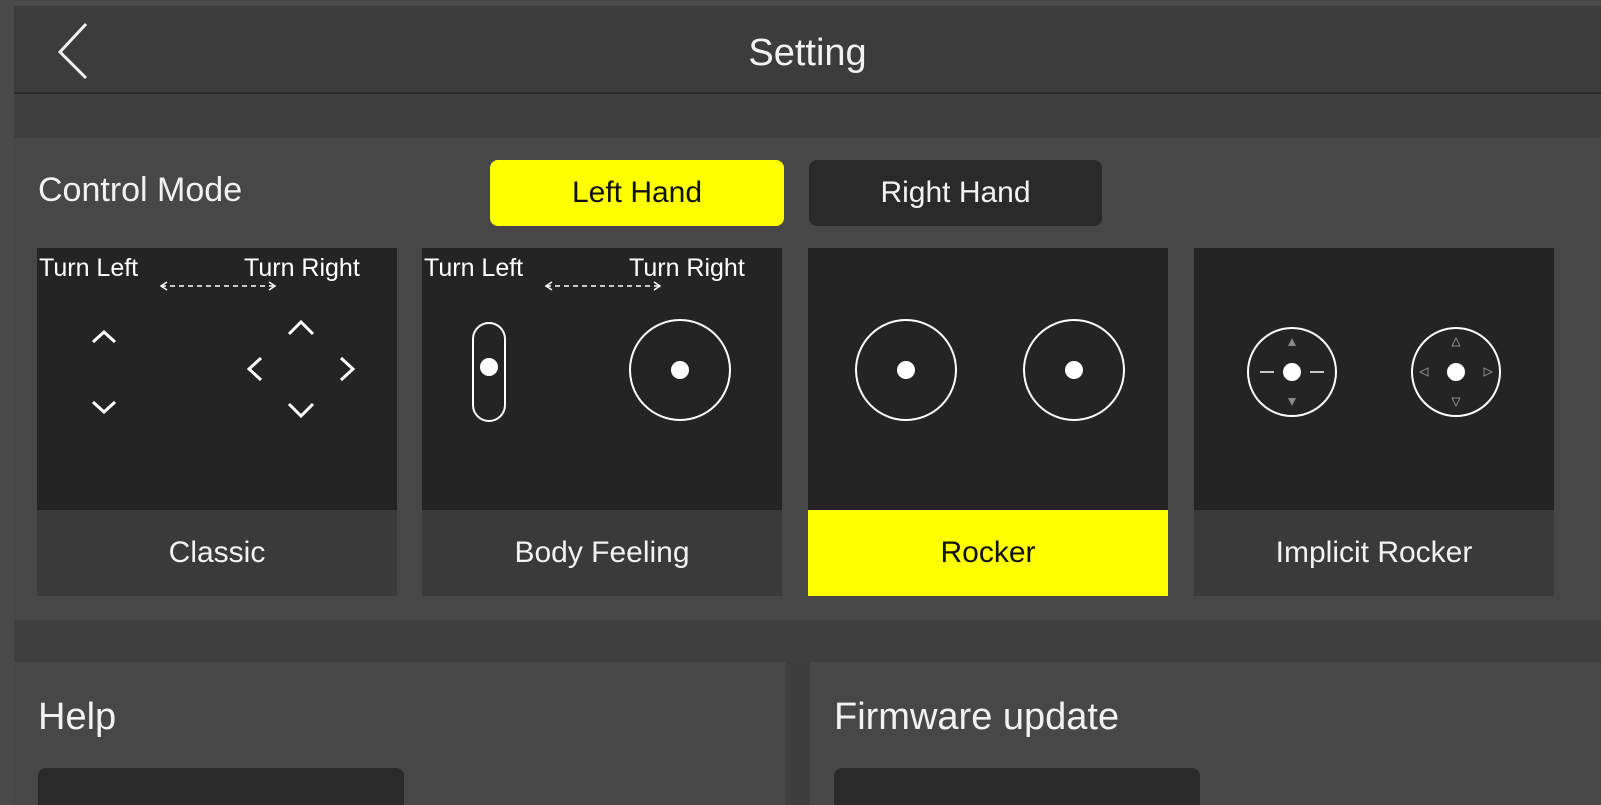 This screenshot has width=1601, height=805. Describe the element at coordinates (1374, 553) in the screenshot. I see `mode-name: Implicit Rocker` at that location.